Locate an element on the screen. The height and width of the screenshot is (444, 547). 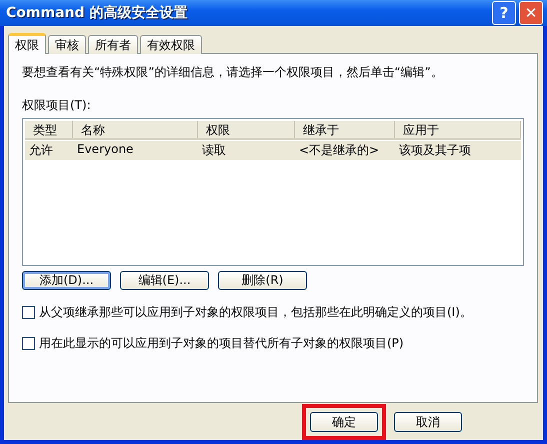
help-button: ? is located at coordinates (504, 13).